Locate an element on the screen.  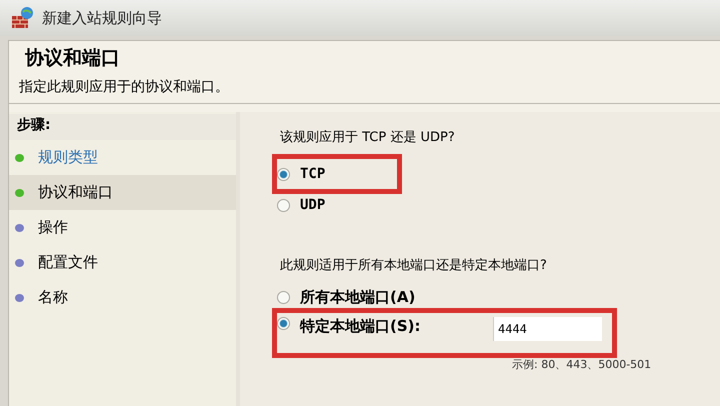
step-item: 操作 is located at coordinates (122, 227).